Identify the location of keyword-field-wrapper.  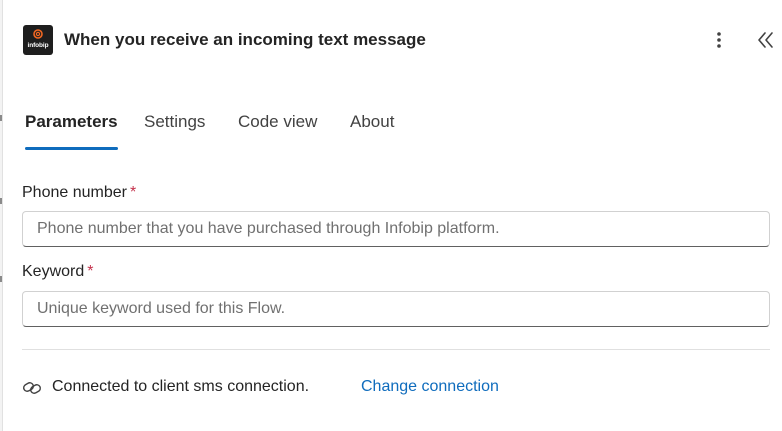
(396, 309).